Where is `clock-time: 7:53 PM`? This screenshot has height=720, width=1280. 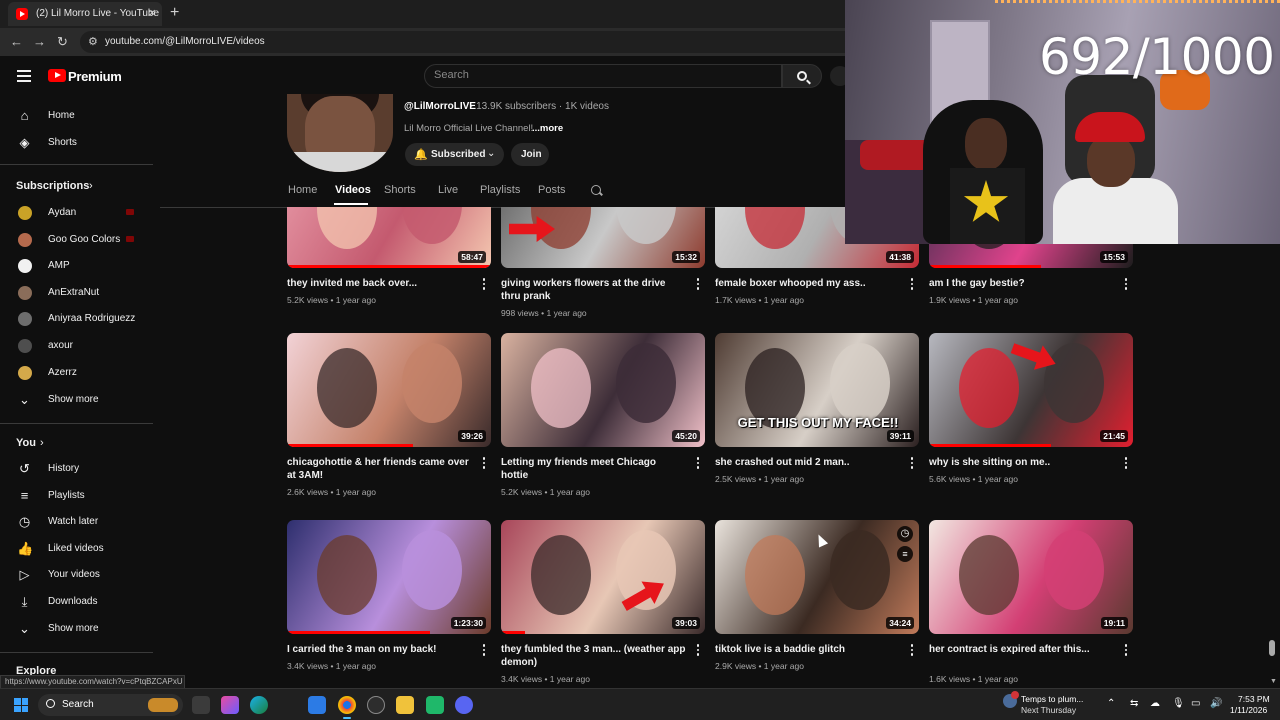 clock-time: 7:53 PM is located at coordinates (1254, 699).